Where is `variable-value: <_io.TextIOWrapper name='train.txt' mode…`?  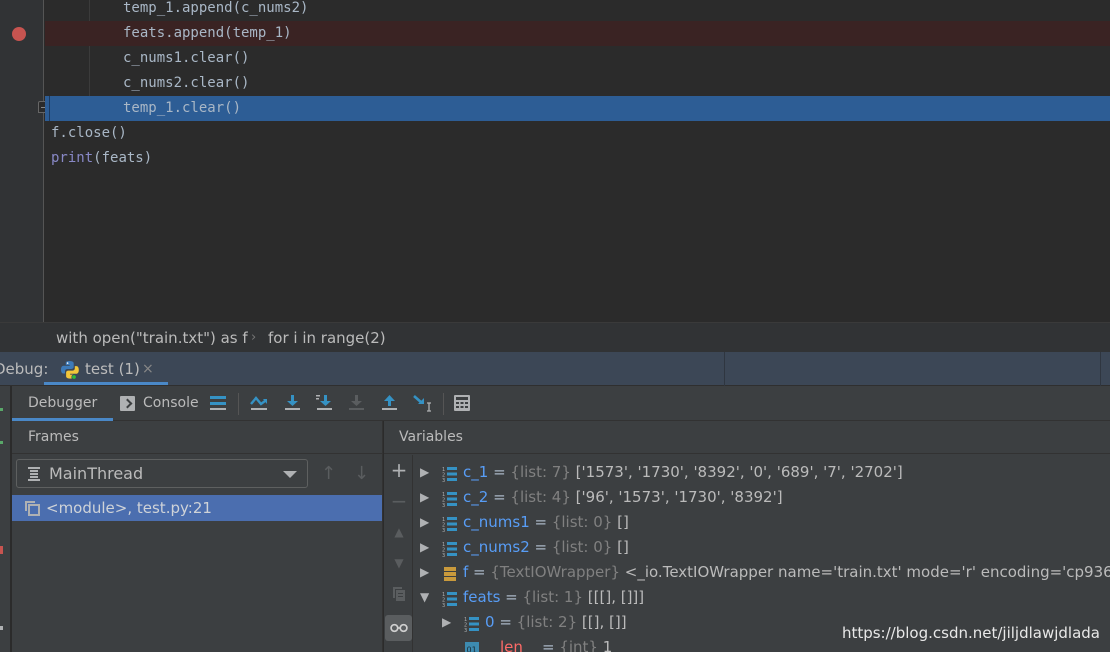
variable-value: <_io.TextIOWrapper name='train.txt' mode… is located at coordinates (867, 572).